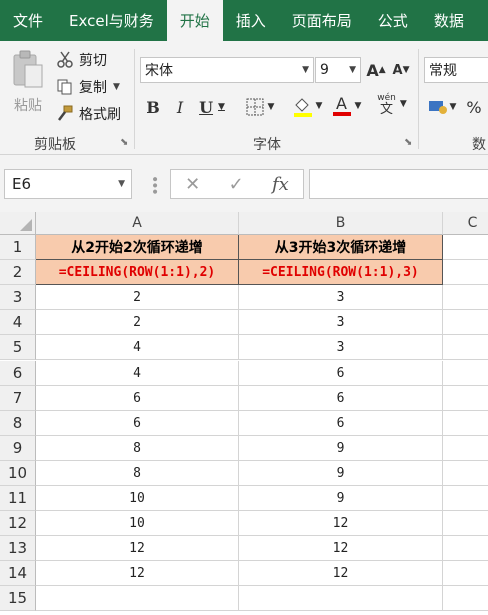 This screenshot has width=488, height=615. I want to click on cell-B7: 6, so click(341, 398).